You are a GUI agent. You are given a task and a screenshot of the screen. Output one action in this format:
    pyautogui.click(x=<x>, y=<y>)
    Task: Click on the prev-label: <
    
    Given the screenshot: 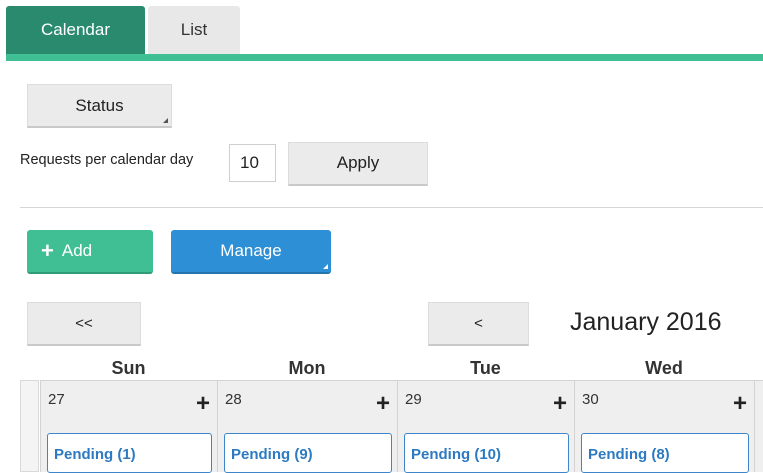 What is the action you would take?
    pyautogui.click(x=478, y=323)
    